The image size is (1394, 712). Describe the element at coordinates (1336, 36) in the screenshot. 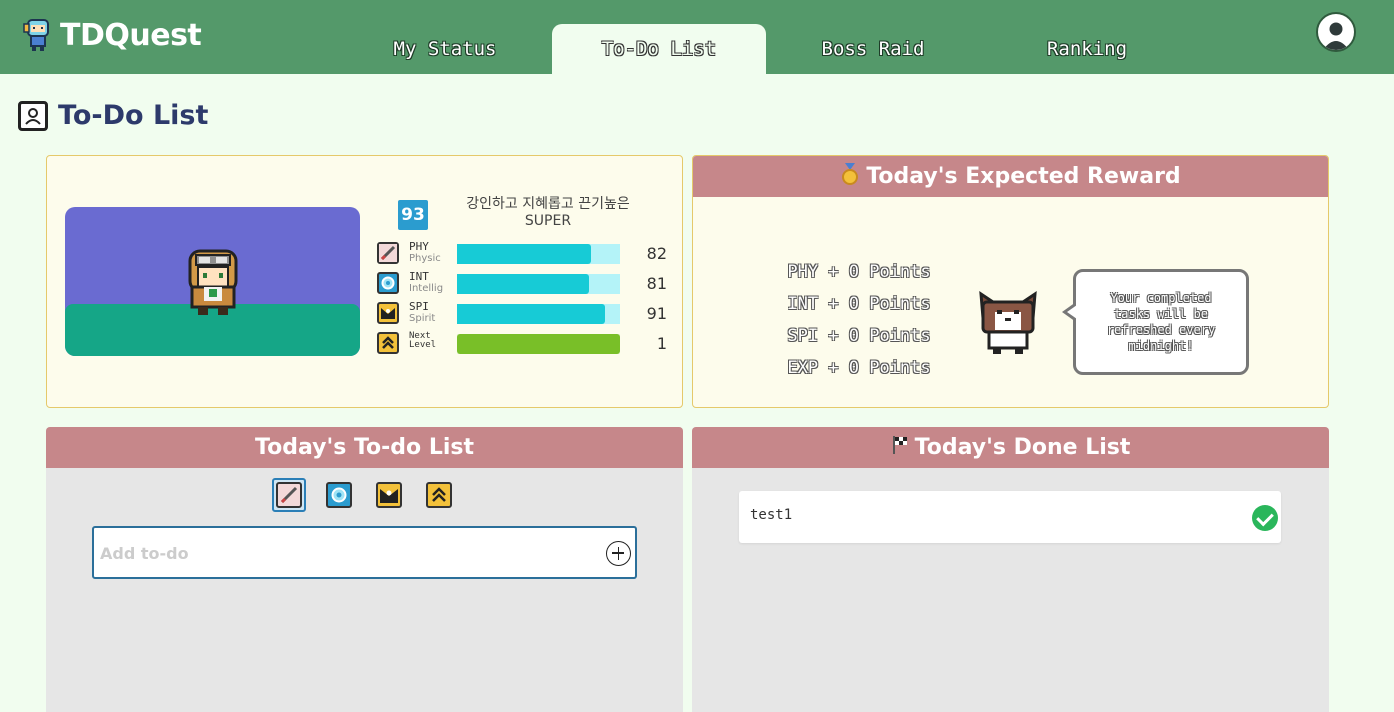

I see `user-avatar-icon` at that location.